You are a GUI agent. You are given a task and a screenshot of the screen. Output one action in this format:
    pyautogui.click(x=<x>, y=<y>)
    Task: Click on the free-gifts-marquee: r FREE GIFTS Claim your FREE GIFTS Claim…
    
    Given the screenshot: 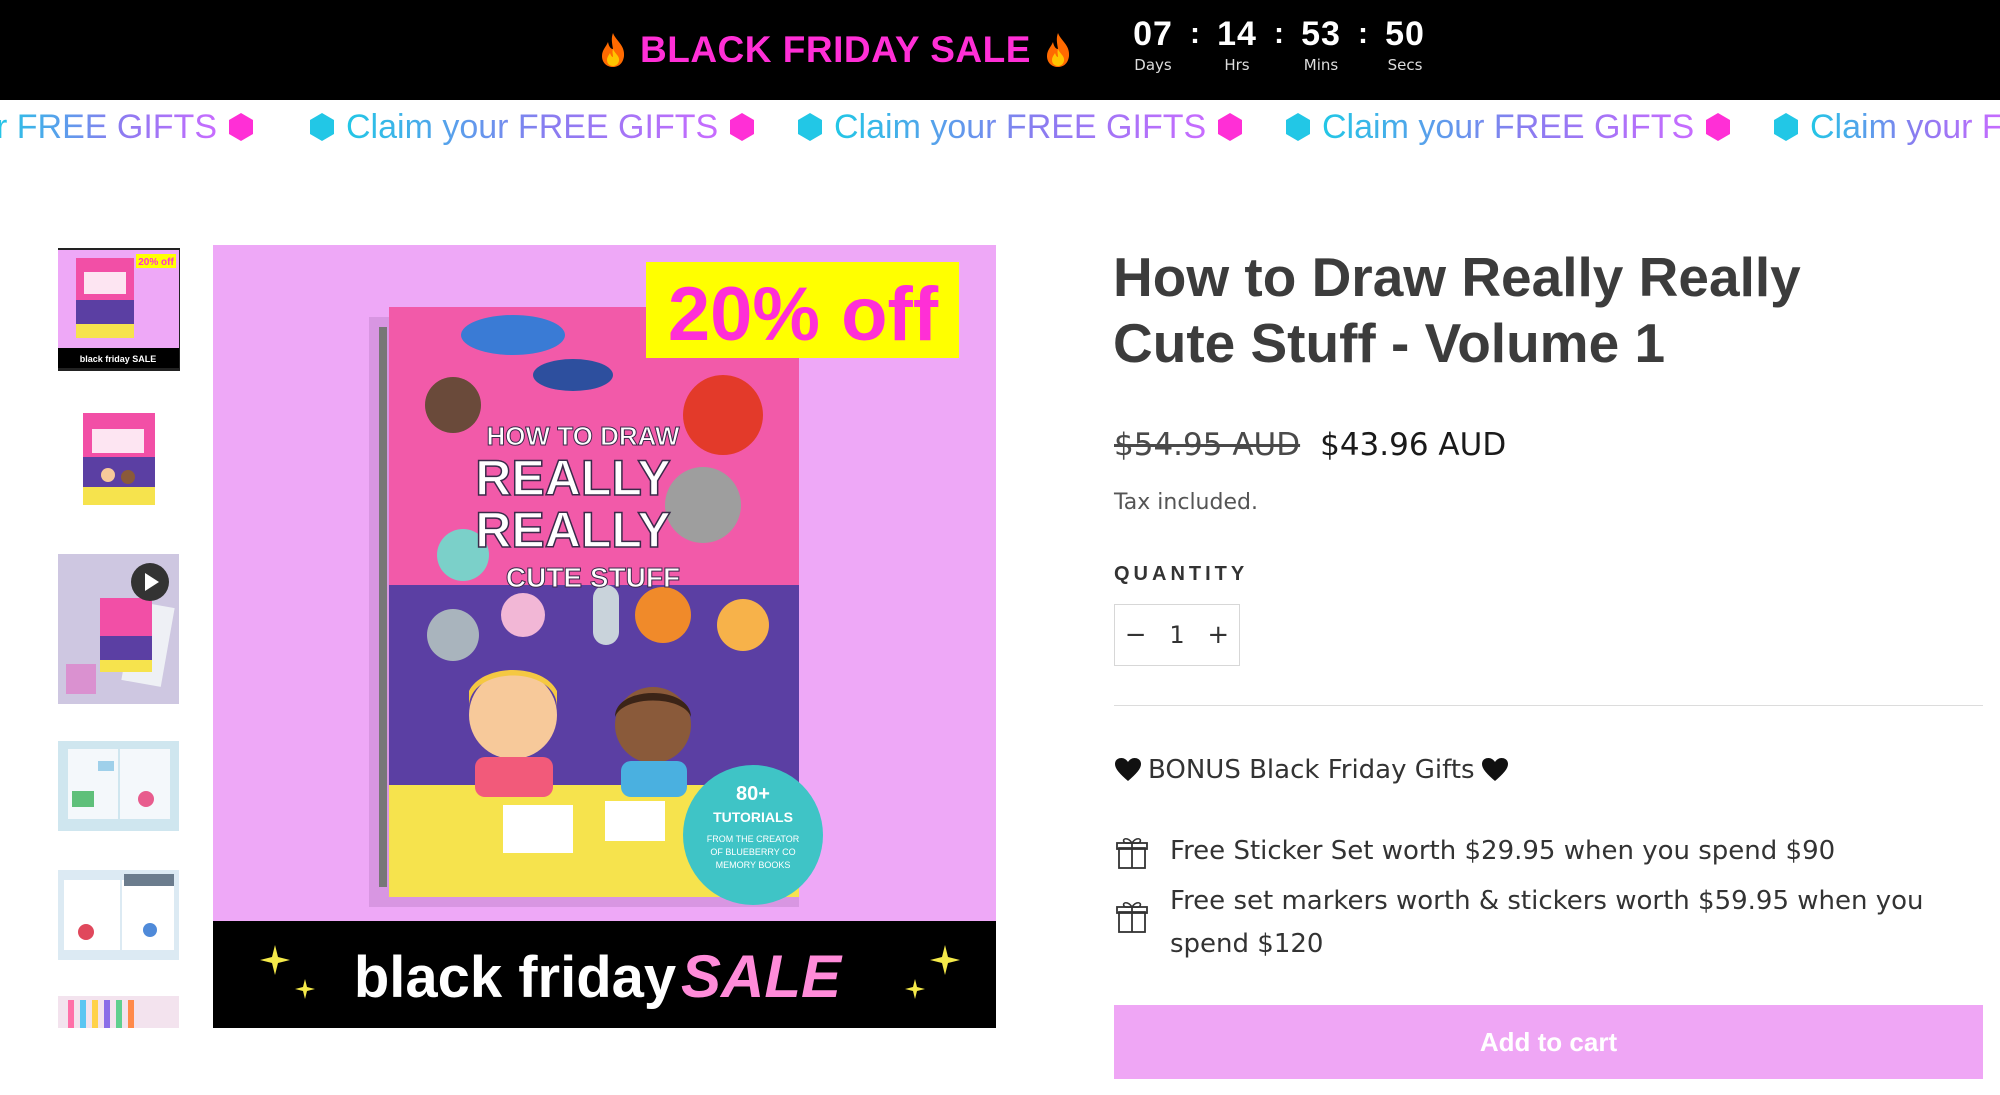 What is the action you would take?
    pyautogui.click(x=1000, y=127)
    